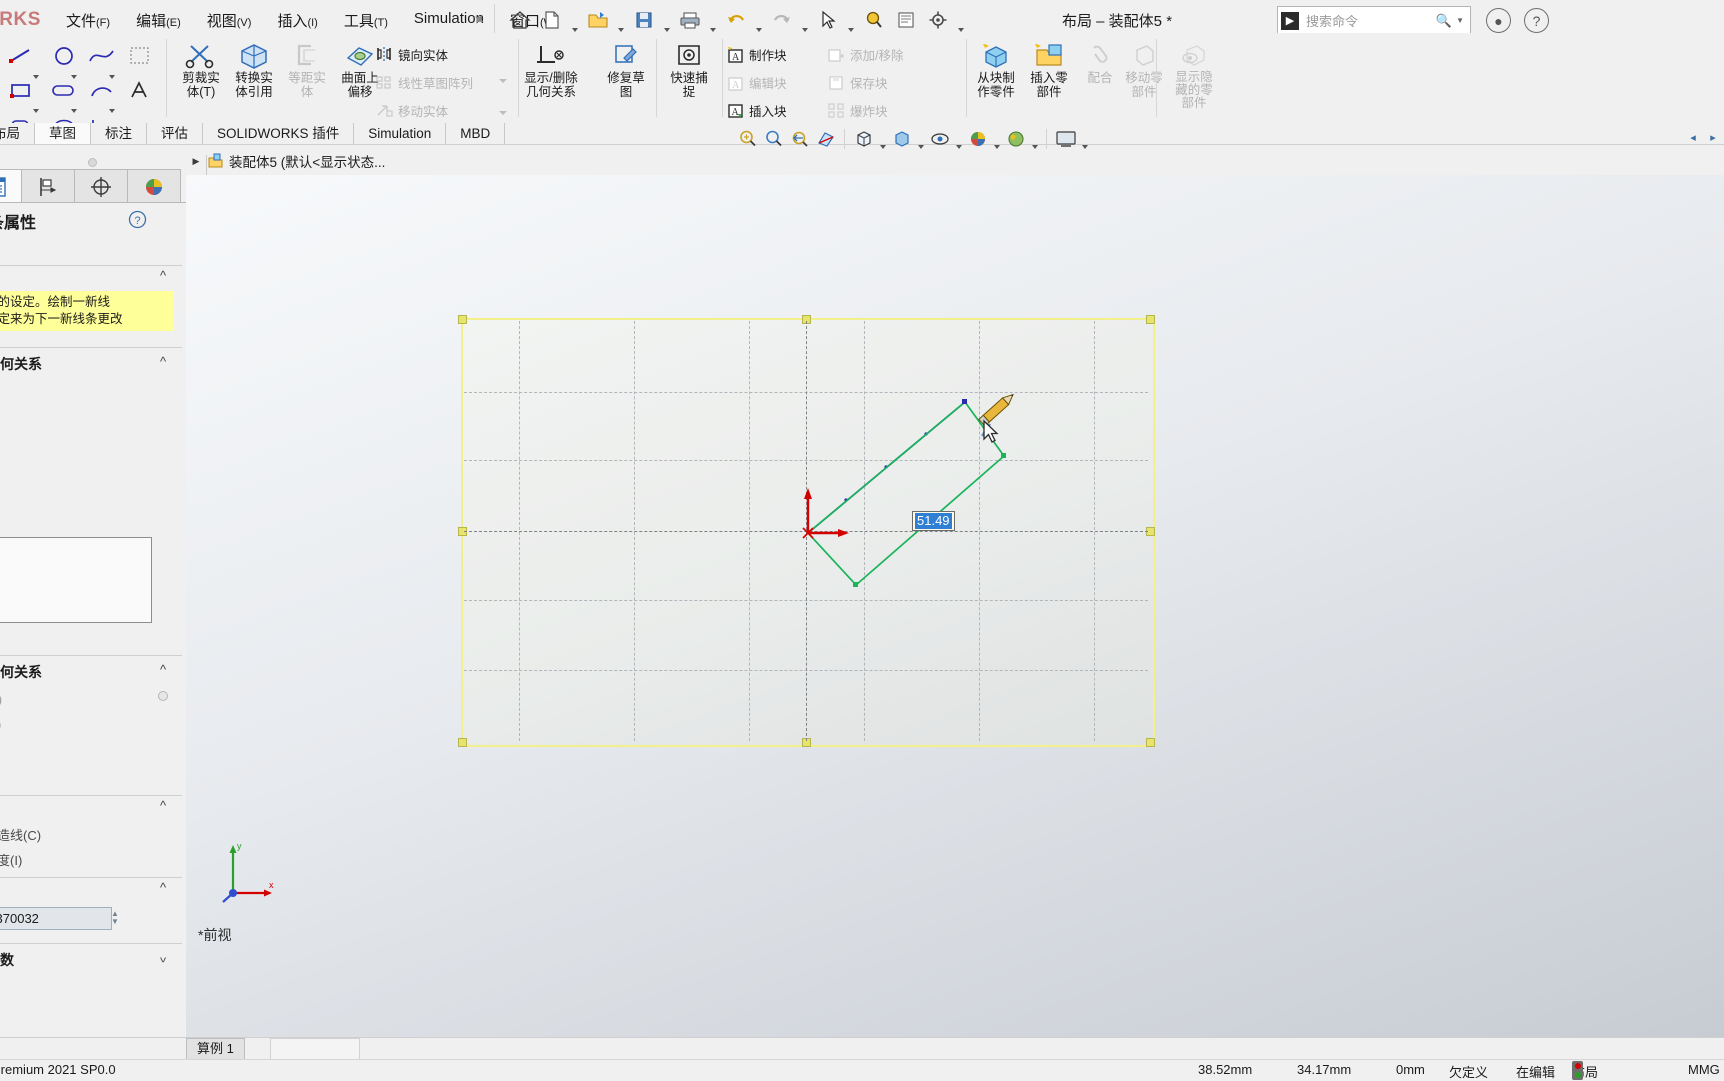 This screenshot has width=1724, height=1081. What do you see at coordinates (163, 805) in the screenshot?
I see `options-section-chevron-icon: ^` at bounding box center [163, 805].